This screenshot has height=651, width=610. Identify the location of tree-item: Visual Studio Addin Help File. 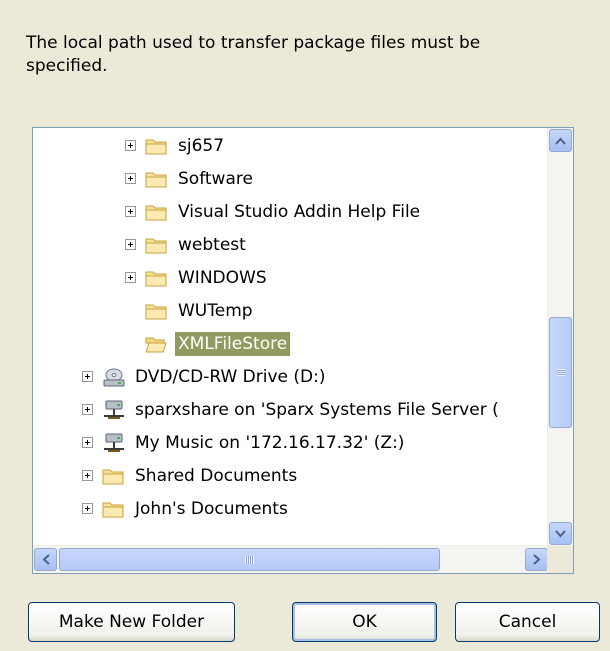
(274, 211).